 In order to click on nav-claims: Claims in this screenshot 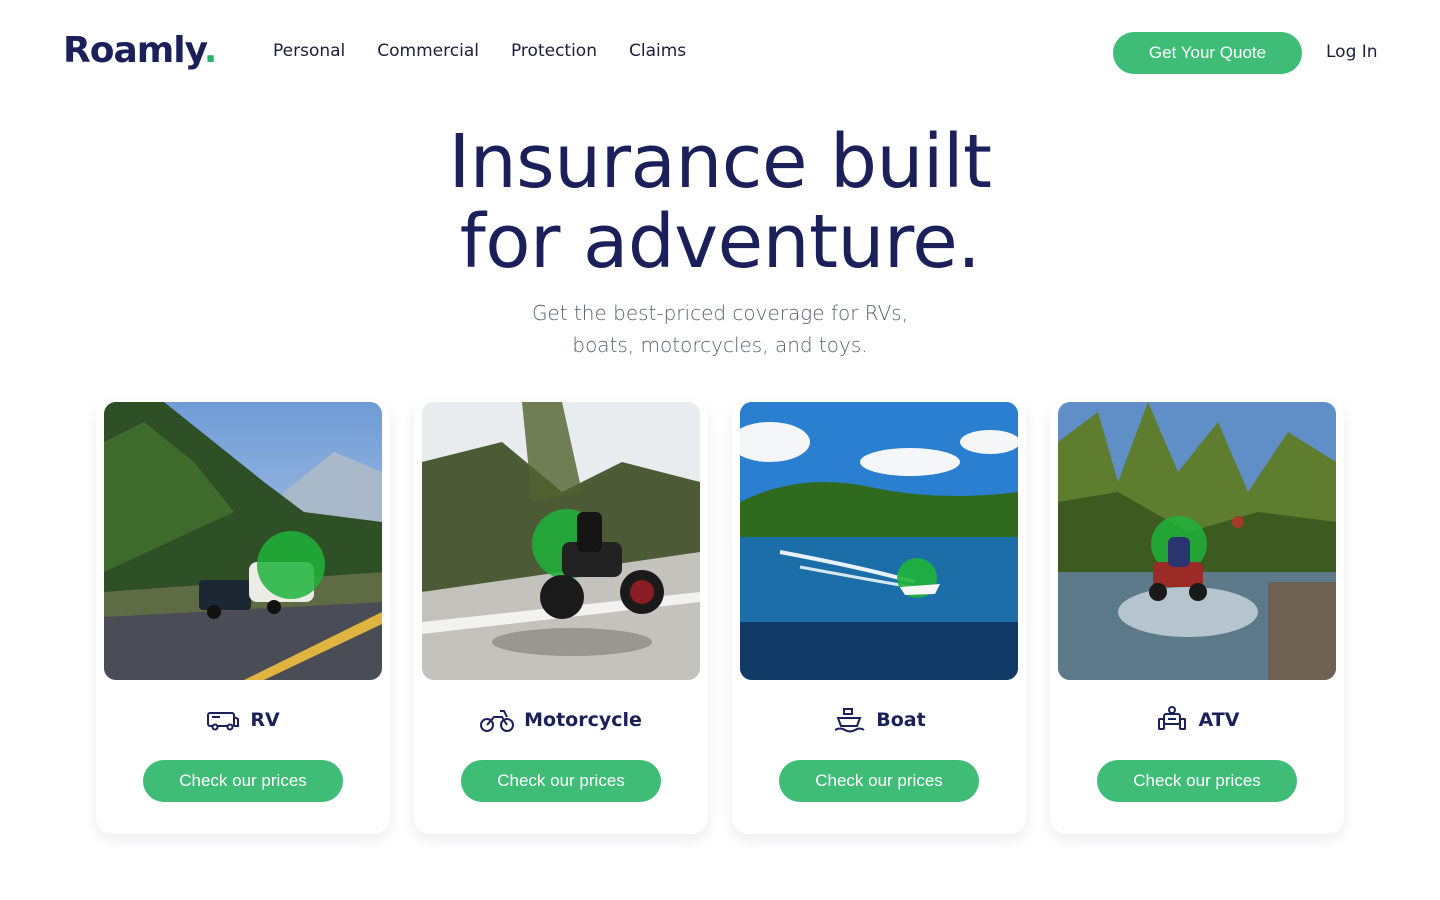, I will do `click(657, 51)`.